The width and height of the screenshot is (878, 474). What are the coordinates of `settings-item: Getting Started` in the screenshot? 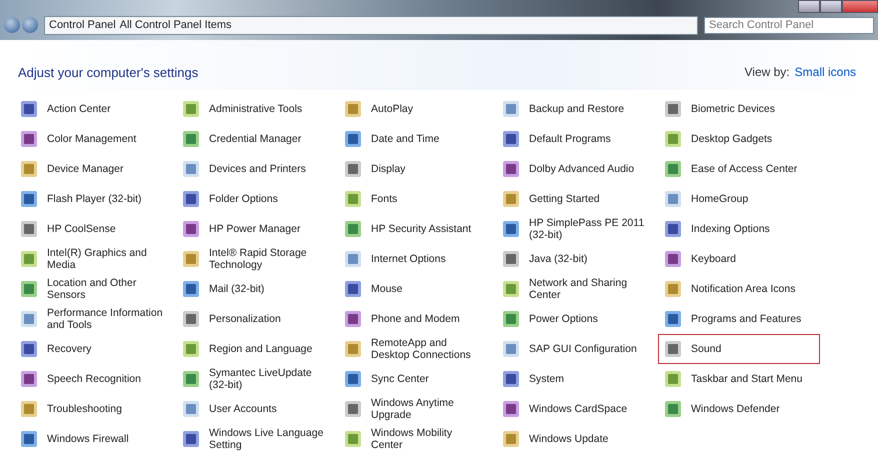 It's located at (573, 199).